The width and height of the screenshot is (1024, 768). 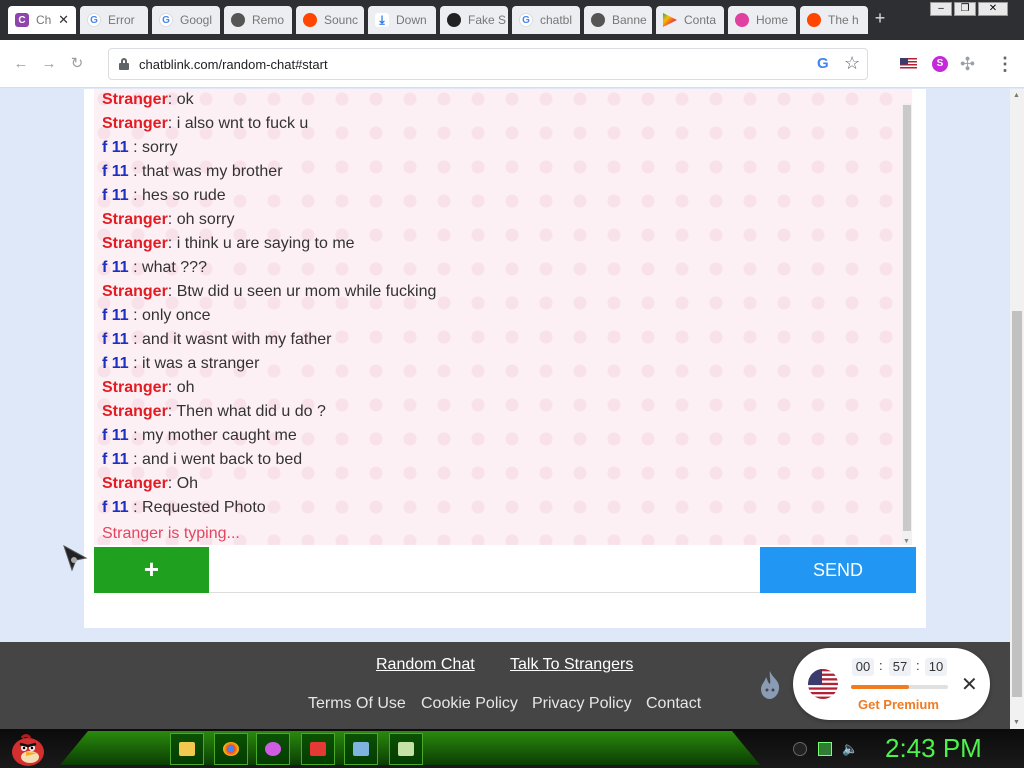 What do you see at coordinates (891, 684) in the screenshot?
I see `premium-timer-widget: 00 : 57 : 10 Get Premium ✕` at bounding box center [891, 684].